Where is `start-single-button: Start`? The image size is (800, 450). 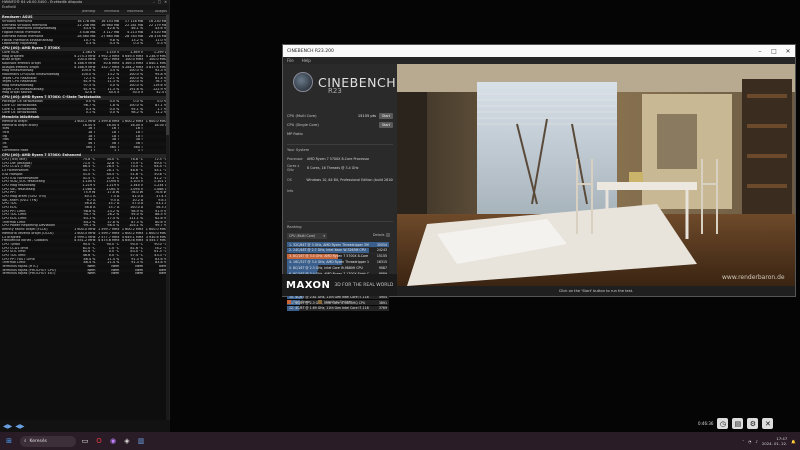
start-single-button: Start is located at coordinates (386, 124).